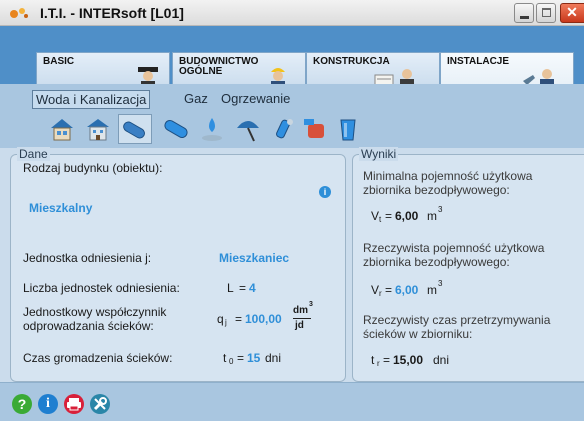 The height and width of the screenshot is (421, 584). Describe the element at coordinates (441, 360) in the screenshot. I see `rz-czas-unit: dni` at that location.